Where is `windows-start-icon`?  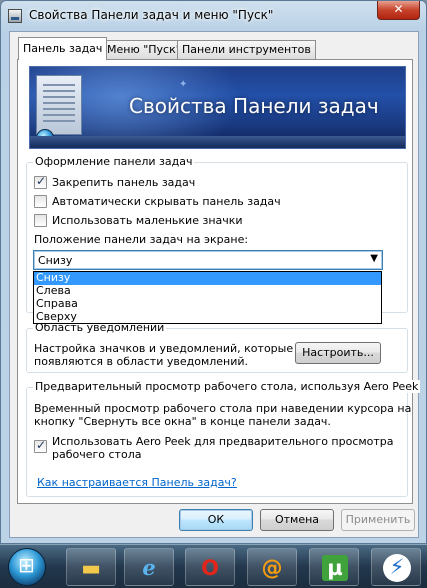 windows-start-icon is located at coordinates (27, 567).